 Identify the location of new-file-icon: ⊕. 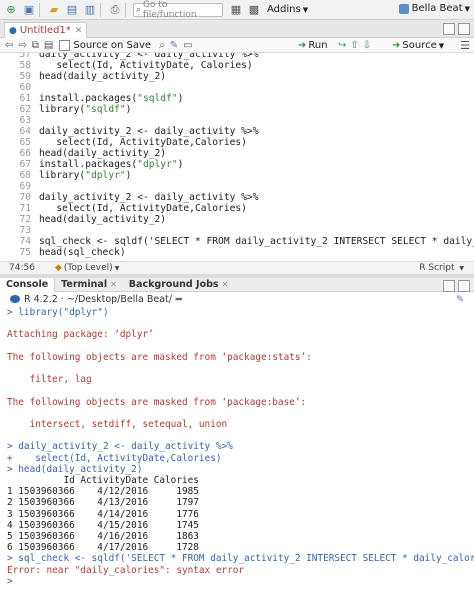
(11, 10).